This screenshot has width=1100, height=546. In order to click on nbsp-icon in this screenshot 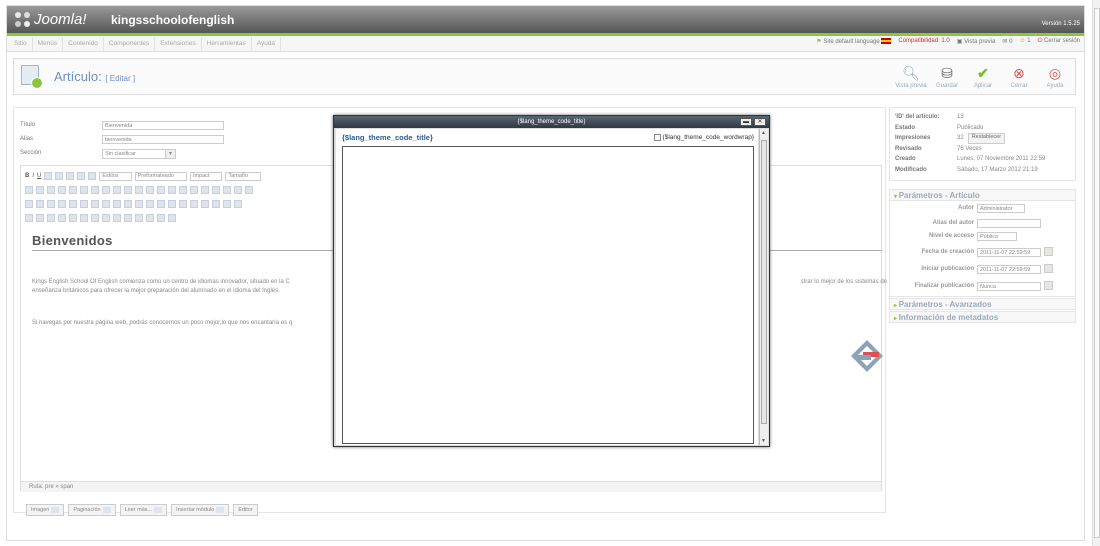, I will do `click(106, 218)`.